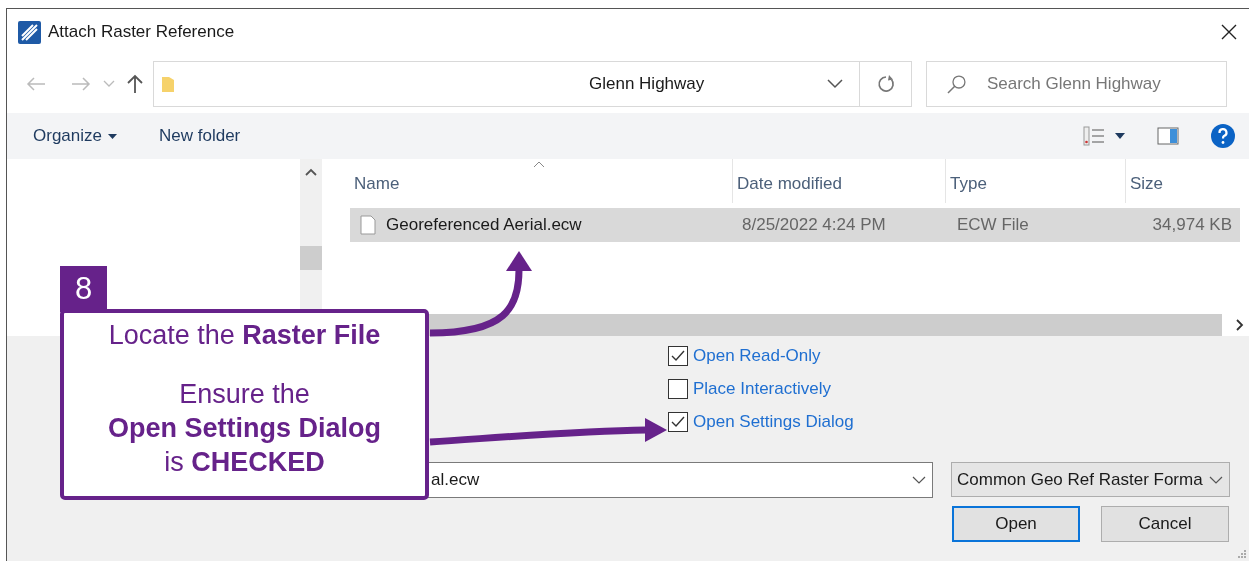 The image size is (1249, 561). Describe the element at coordinates (647, 83) in the screenshot. I see `address-path: Glenn Highway` at that location.